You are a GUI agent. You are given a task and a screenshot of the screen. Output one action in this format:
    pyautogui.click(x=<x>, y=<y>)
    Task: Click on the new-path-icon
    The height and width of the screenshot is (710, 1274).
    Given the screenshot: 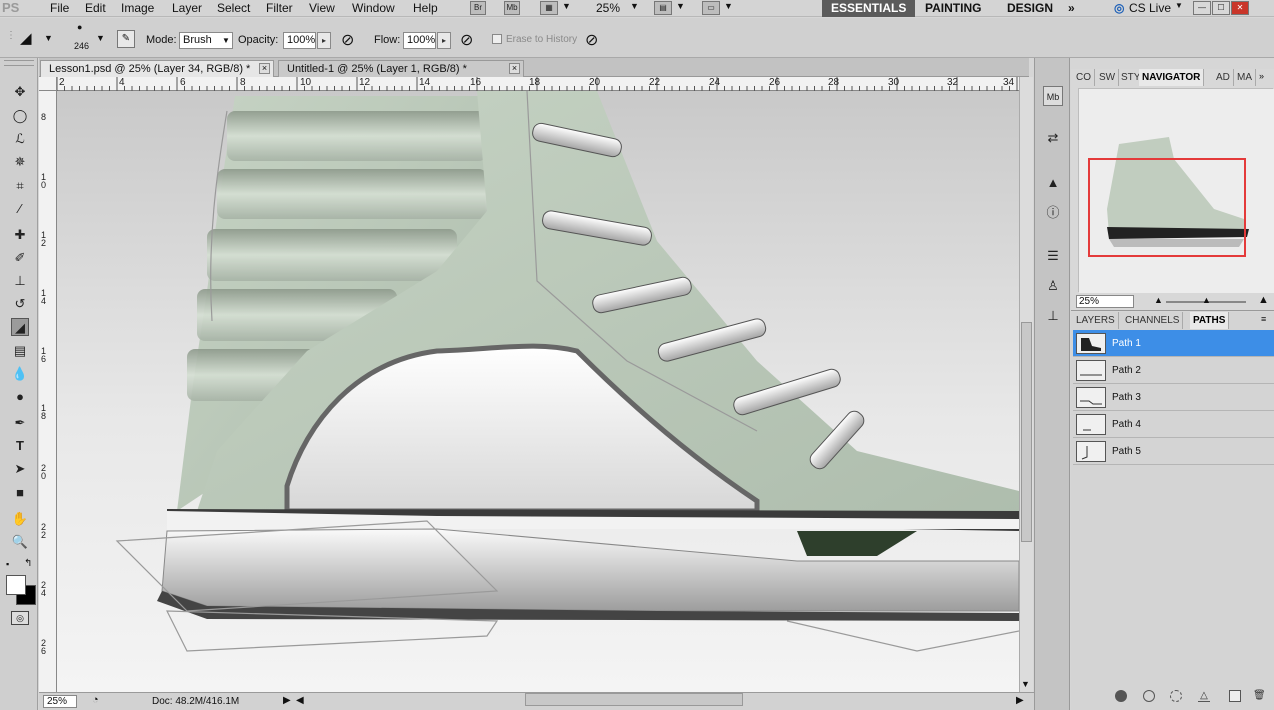 What is the action you would take?
    pyautogui.click(x=1235, y=696)
    